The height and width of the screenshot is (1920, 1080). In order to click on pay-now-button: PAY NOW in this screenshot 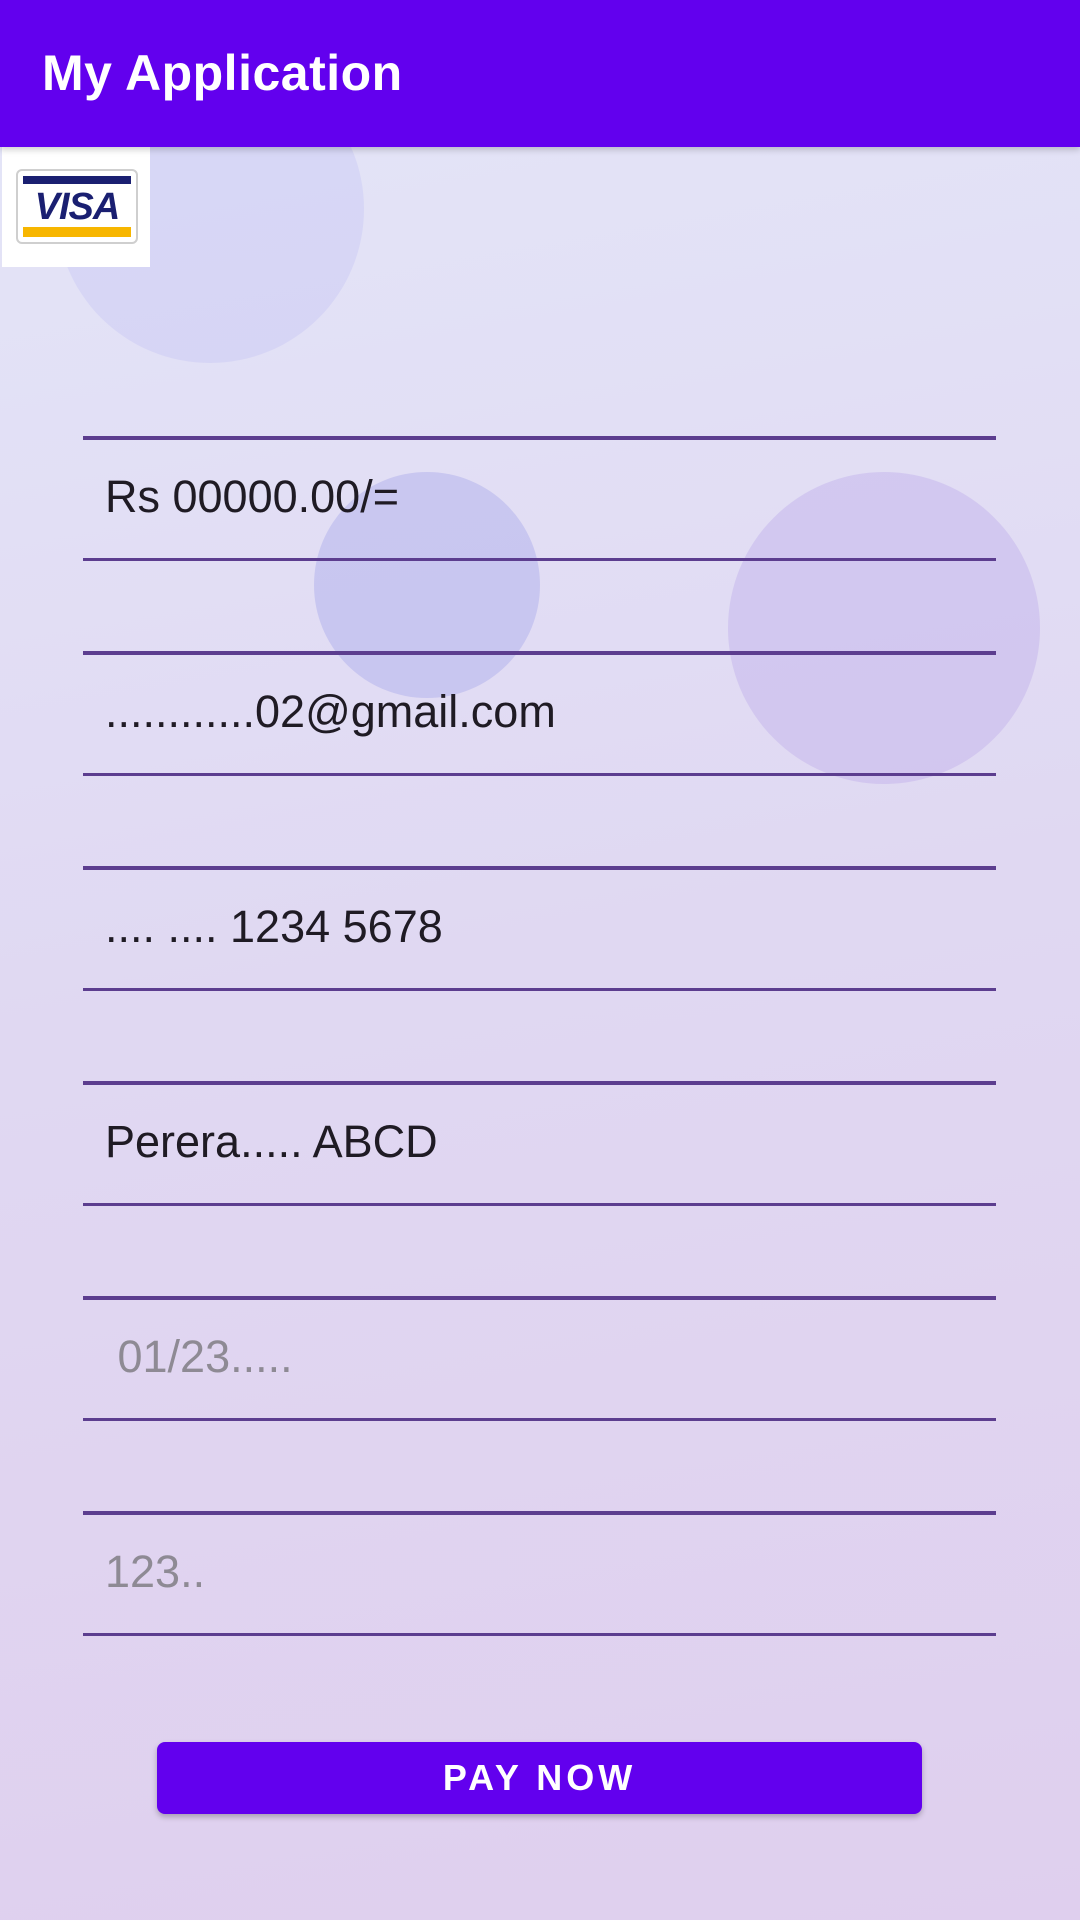, I will do `click(539, 1778)`.